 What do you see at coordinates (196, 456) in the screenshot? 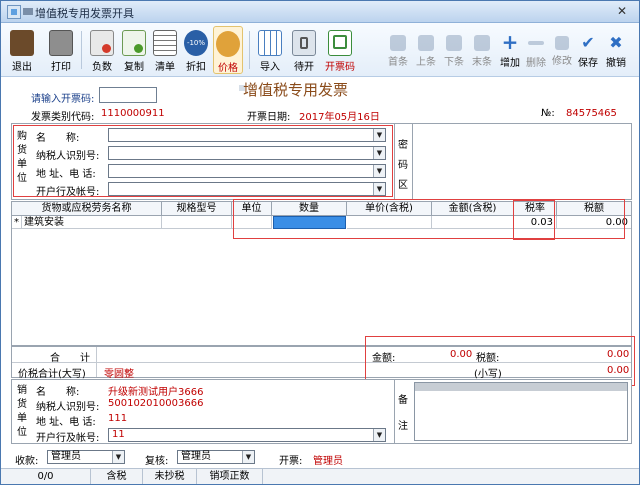
I see `reviewer-value: 管理员` at bounding box center [196, 456].